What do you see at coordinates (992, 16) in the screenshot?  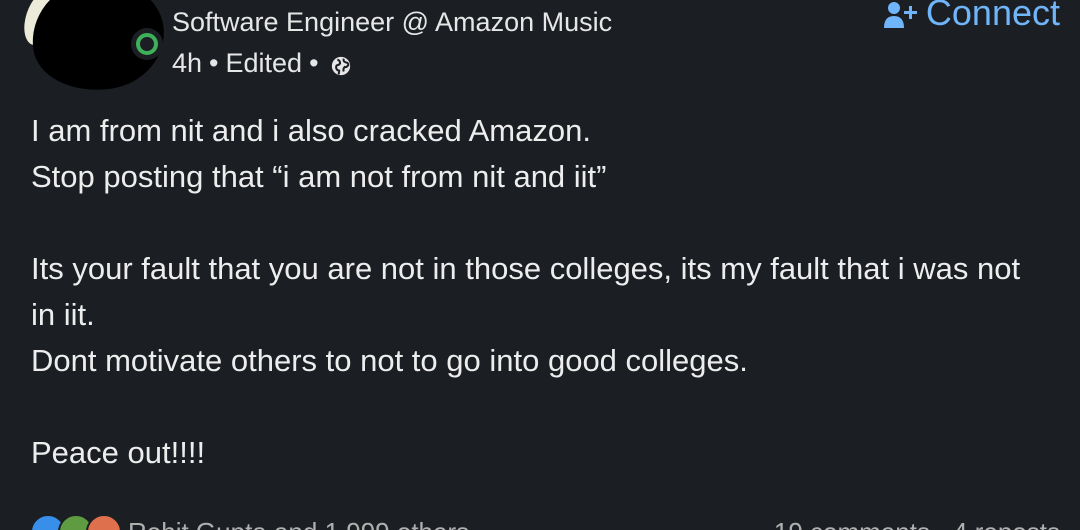 I see `connect-label: Connect` at bounding box center [992, 16].